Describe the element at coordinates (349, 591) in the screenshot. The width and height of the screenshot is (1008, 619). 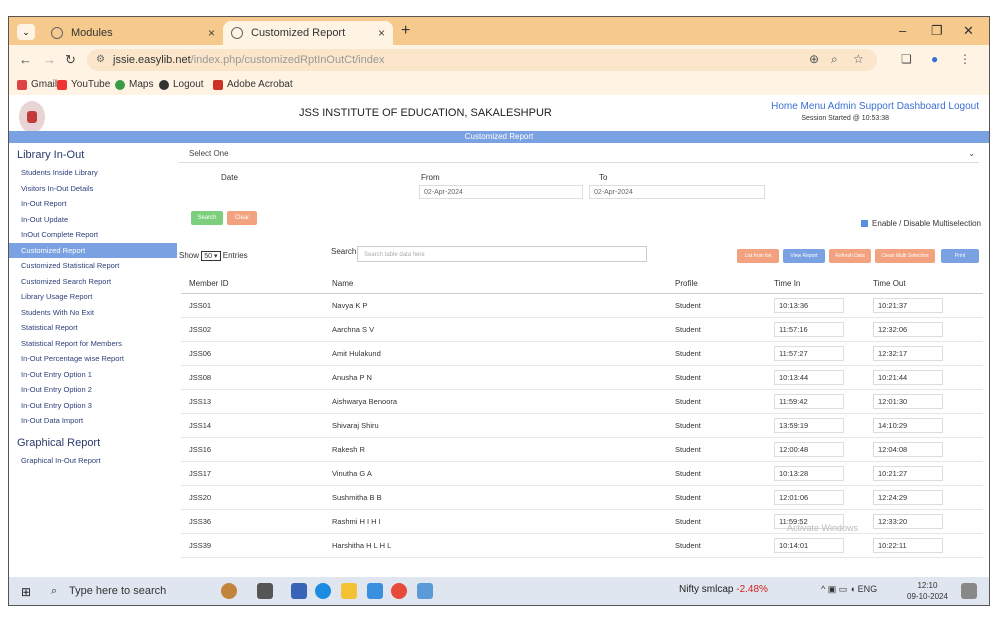
I see `file-explorer-icon` at that location.